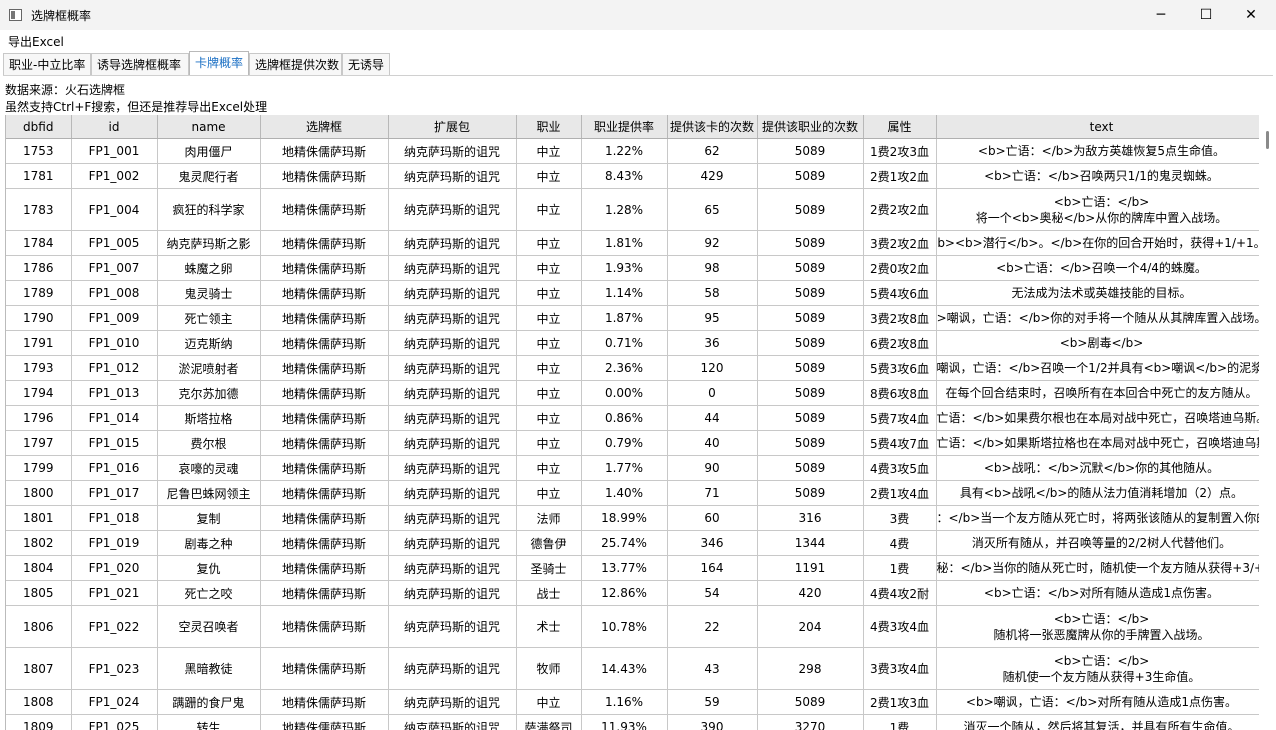  What do you see at coordinates (209, 702) in the screenshot?
I see `table-cell: 蹒跚的食尸鬼` at bounding box center [209, 702].